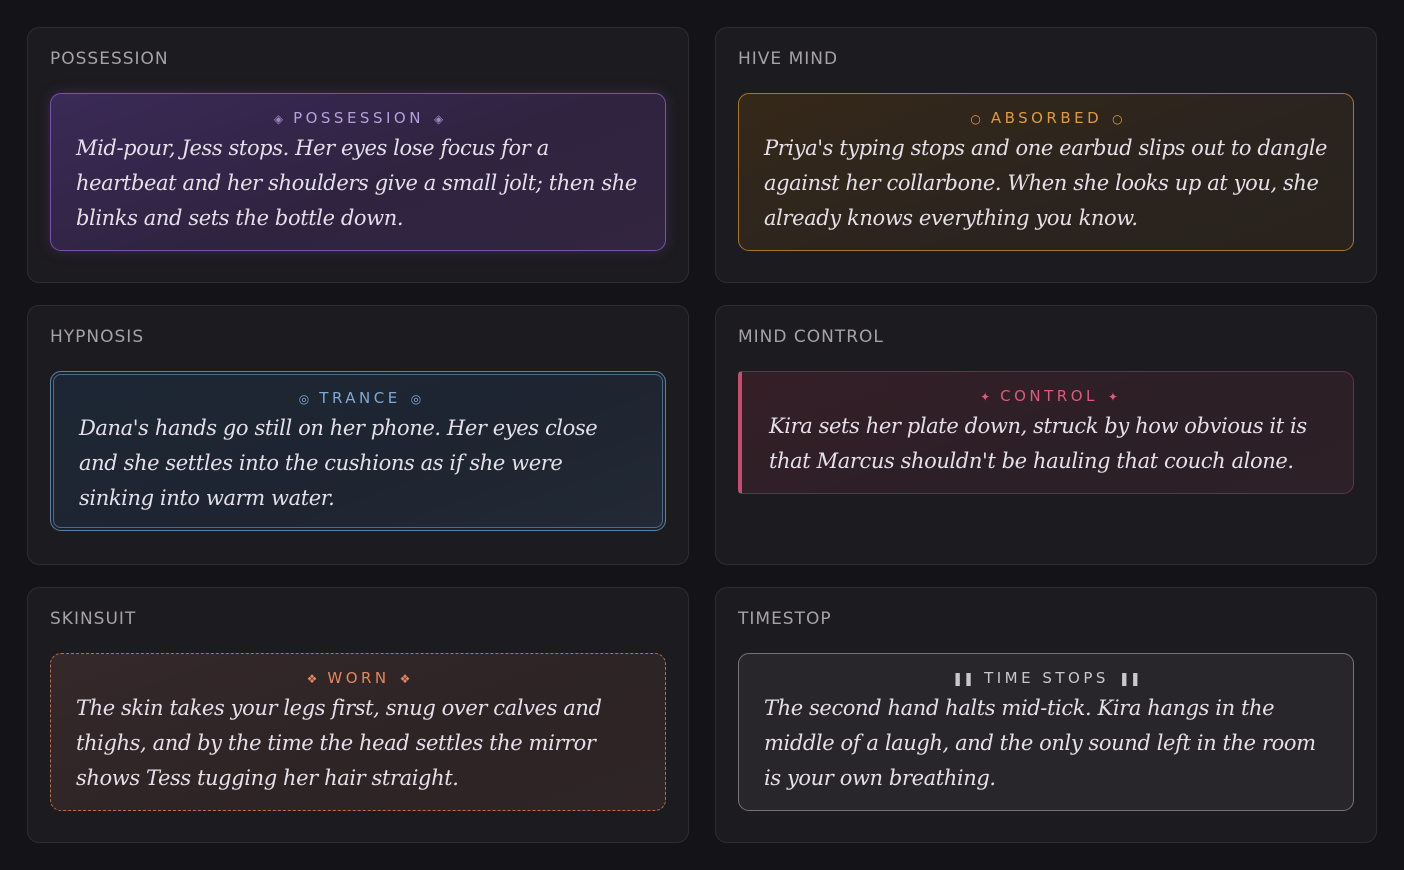 This screenshot has height=870, width=1404. I want to click on card-label: ❖ WORN ❖, so click(358, 678).